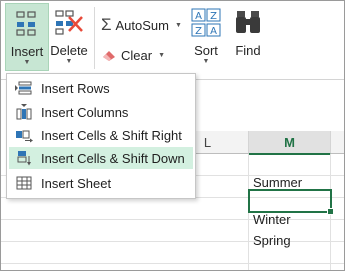  I want to click on cell-m-winter: Winter, so click(291, 220).